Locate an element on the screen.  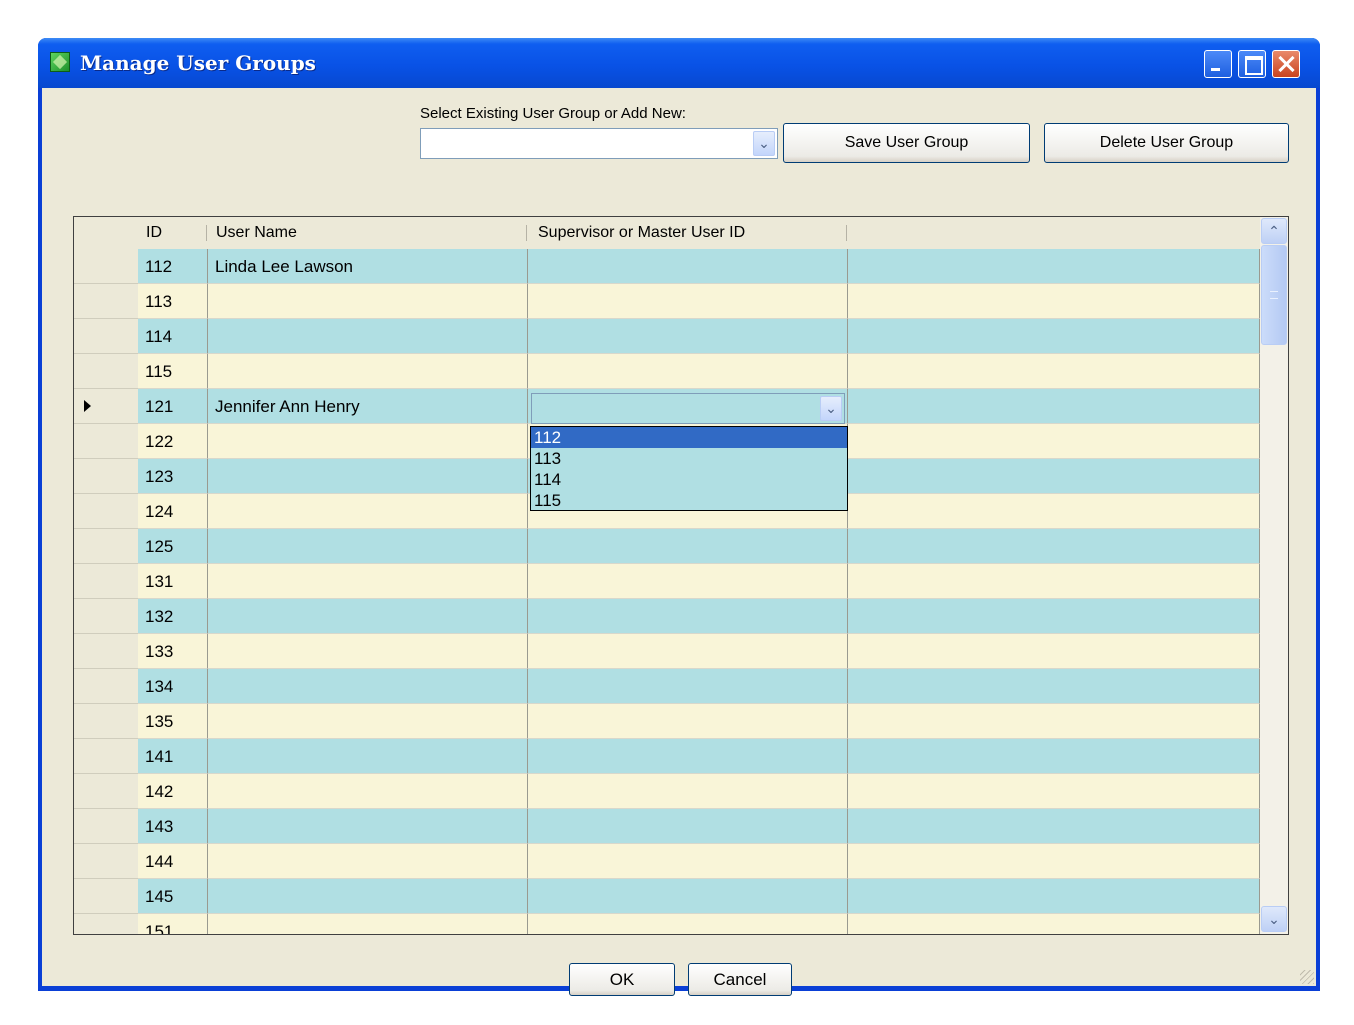
table-row: 112 Linda Lee Lawson is located at coordinates (667, 266).